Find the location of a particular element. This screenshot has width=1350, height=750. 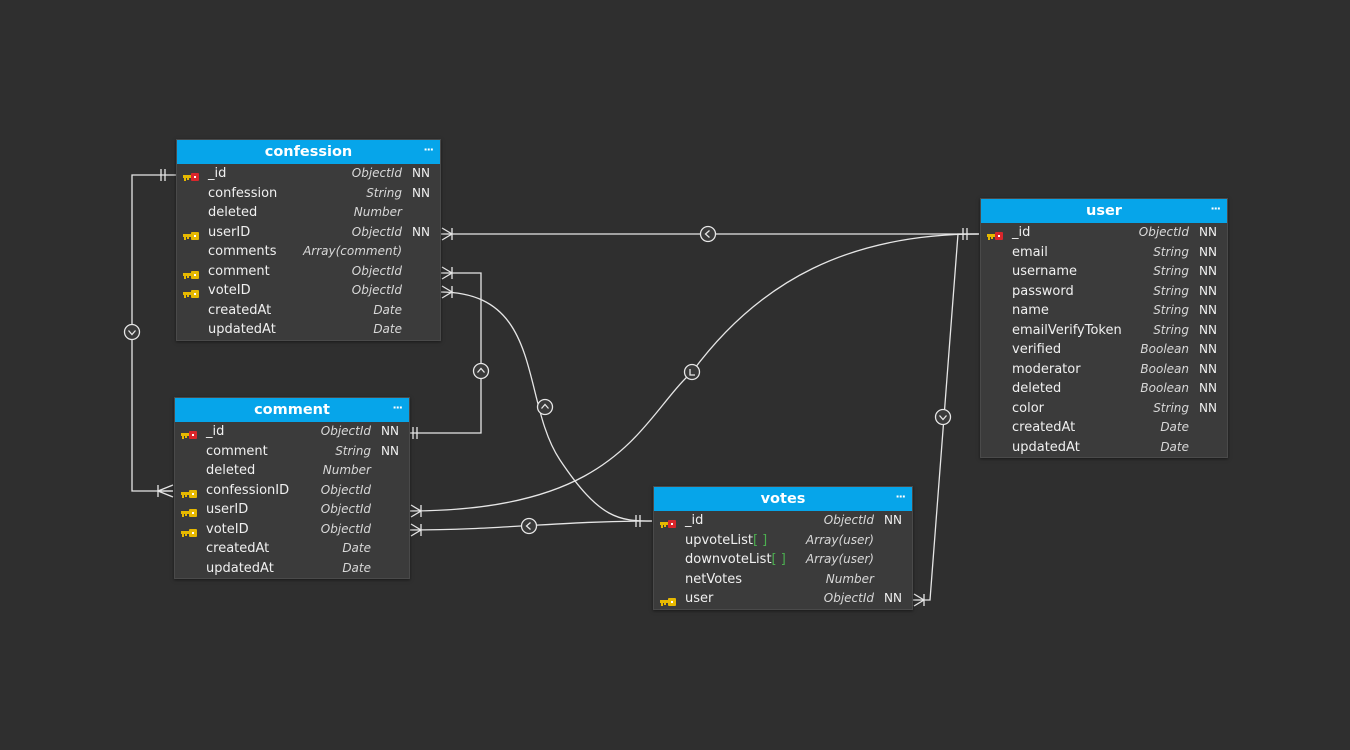

field-name: email is located at coordinates (1030, 252).